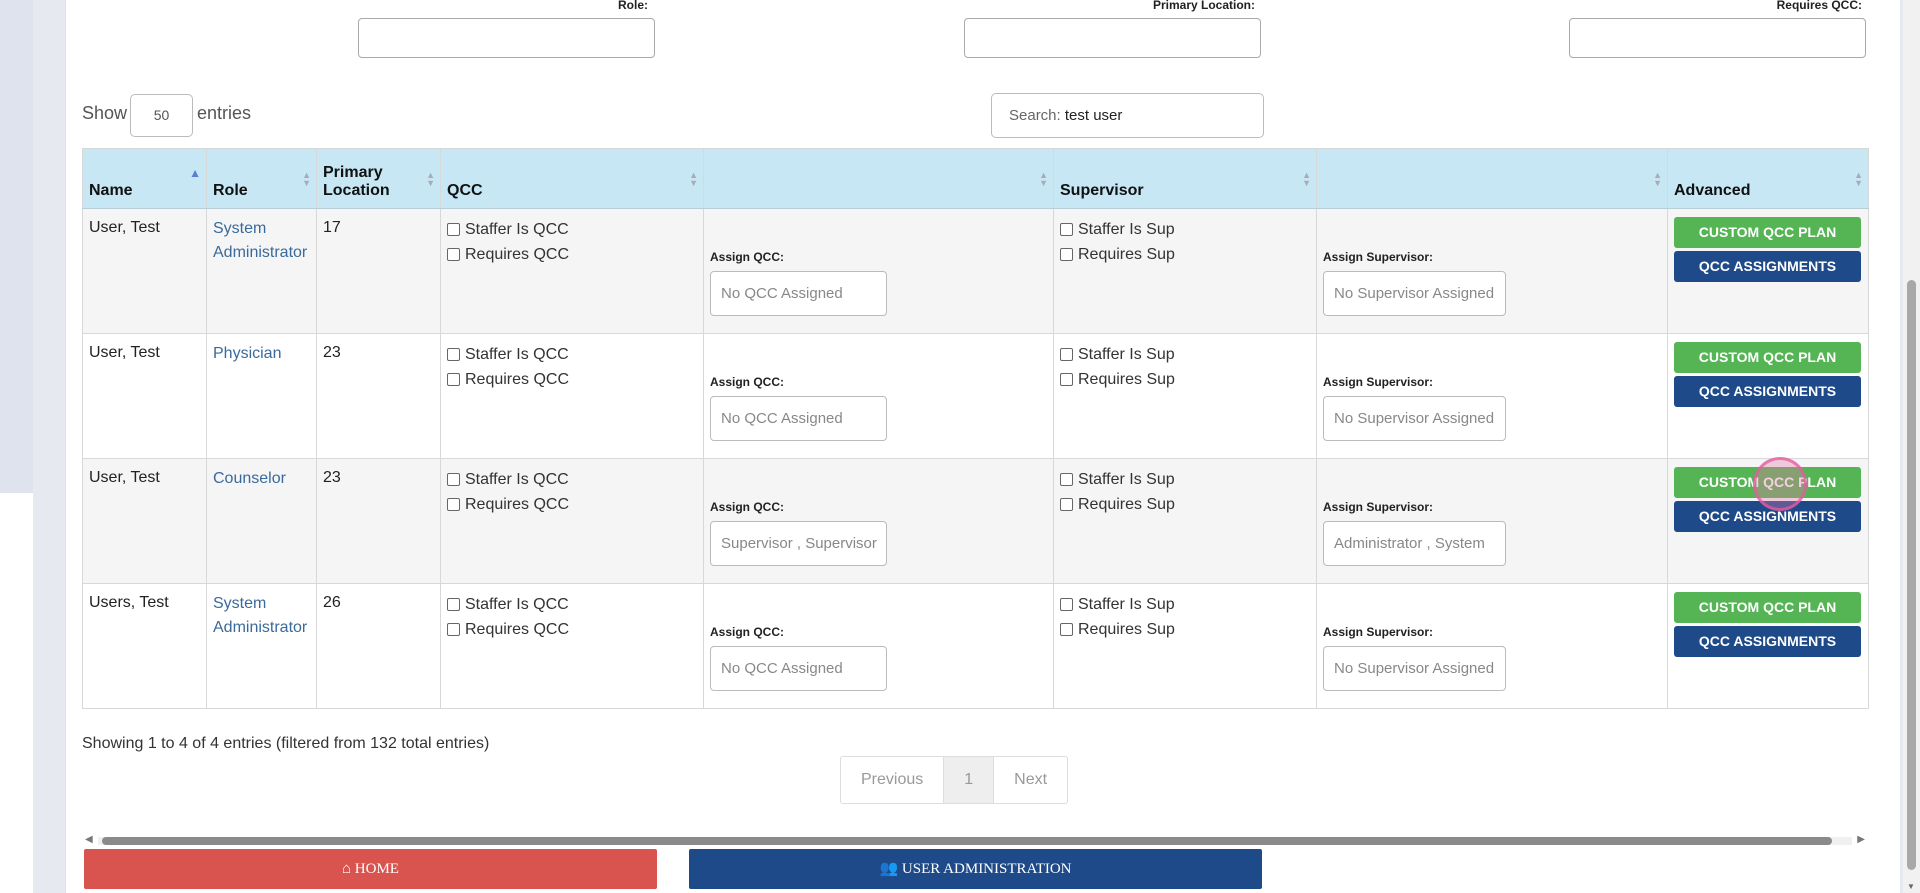 This screenshot has width=1920, height=893. I want to click on scroll-left-icon: ◀, so click(89, 839).